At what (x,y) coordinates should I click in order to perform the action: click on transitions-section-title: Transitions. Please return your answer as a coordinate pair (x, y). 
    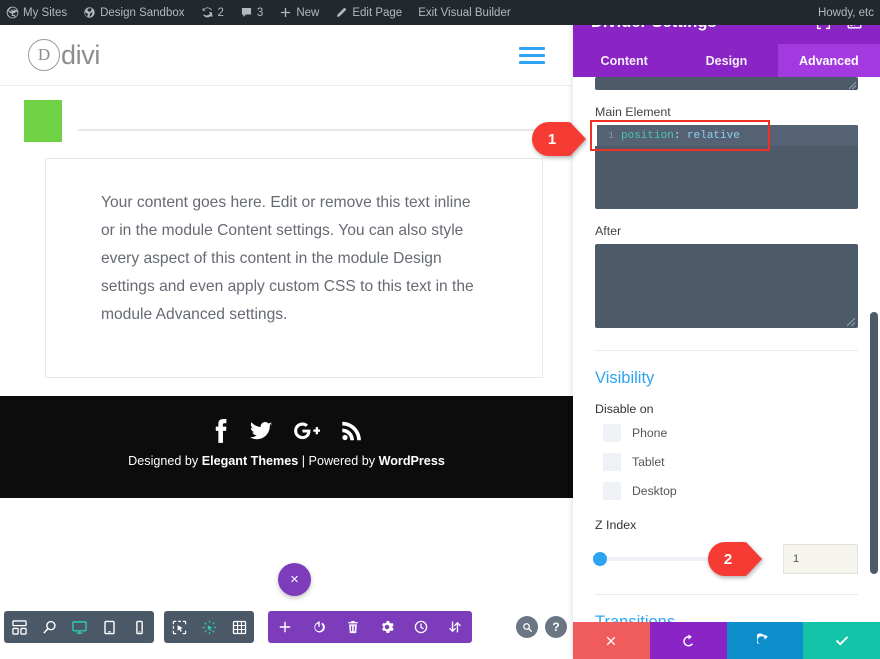
    Looking at the image, I should click on (635, 617).